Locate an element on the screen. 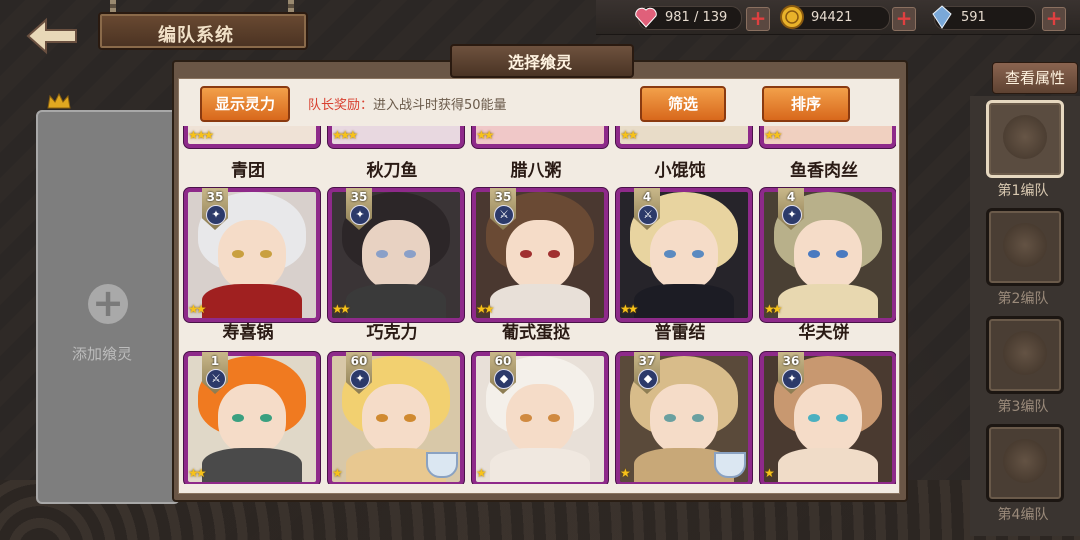  coin-icon is located at coordinates (792, 17).